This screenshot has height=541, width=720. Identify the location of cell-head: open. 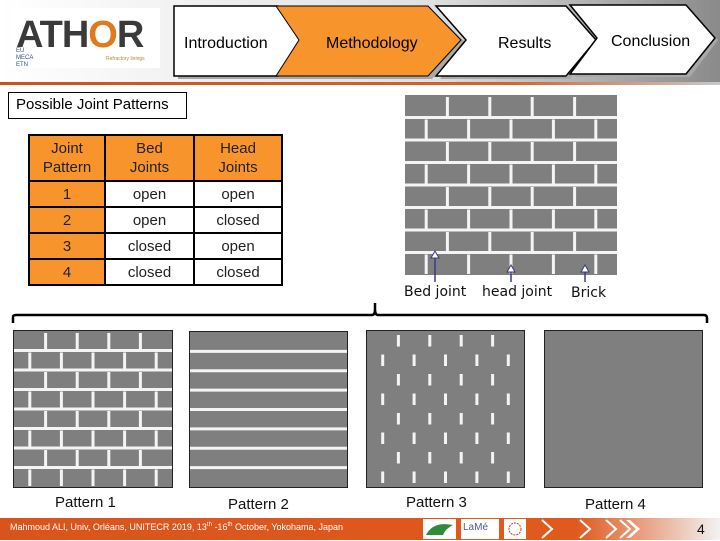
(238, 194).